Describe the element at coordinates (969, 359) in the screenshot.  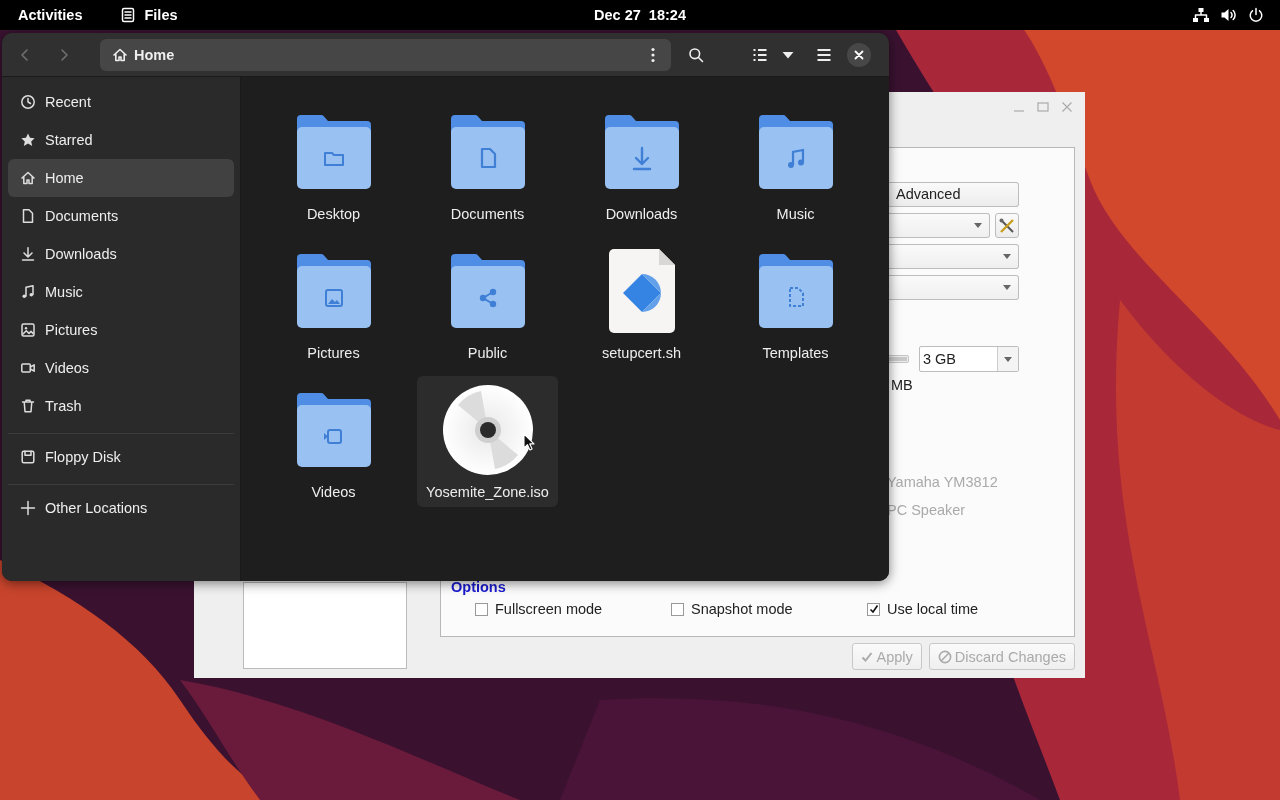
I see `memory-size-dropdown: 3 GB` at that location.